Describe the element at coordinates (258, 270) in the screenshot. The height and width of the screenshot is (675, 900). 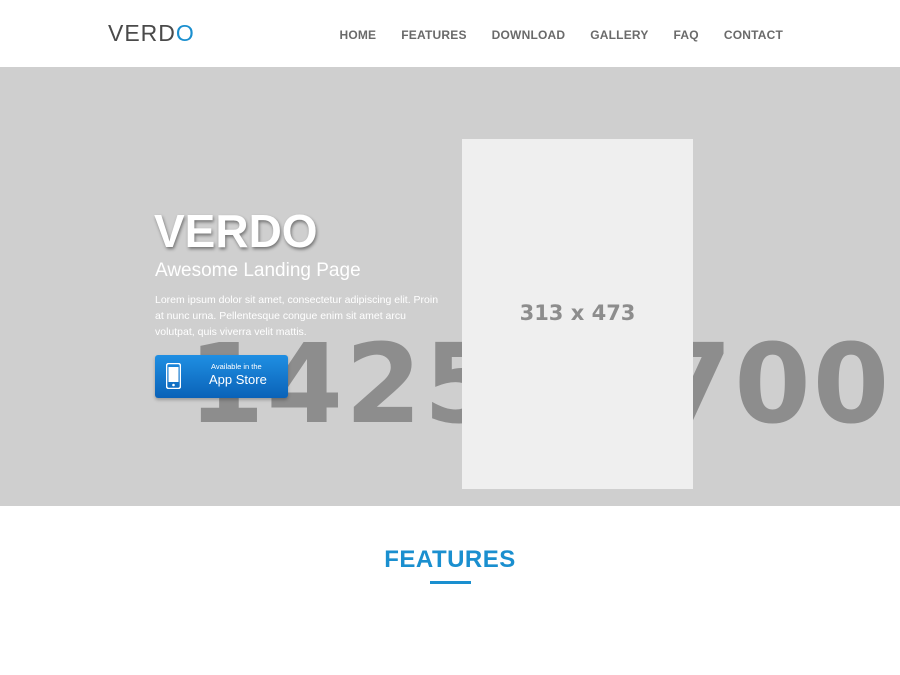
I see `hero-subtitle: Awesome Landing Page` at that location.